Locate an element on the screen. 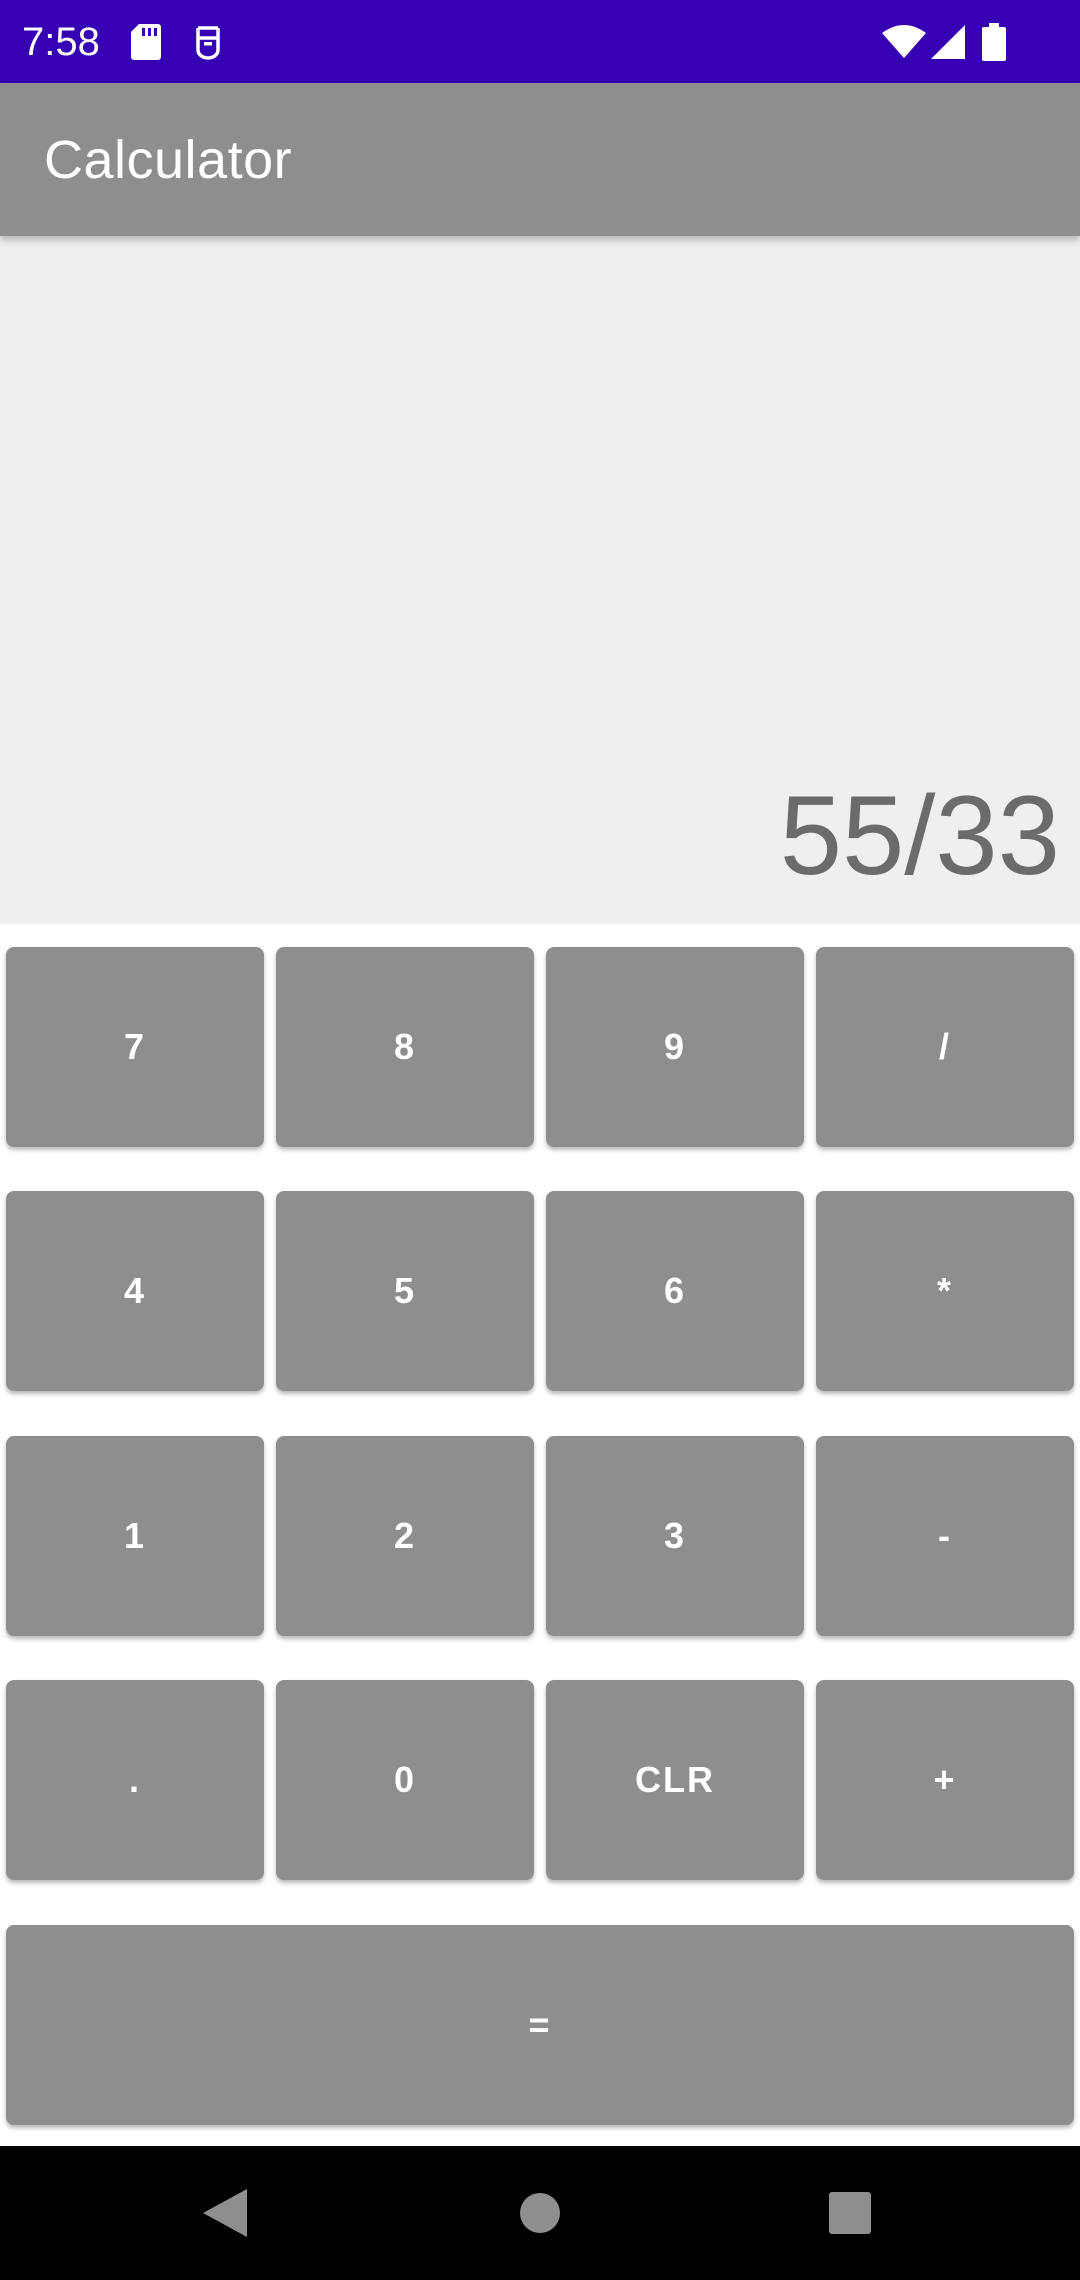  sd-card-icon is located at coordinates (146, 42).